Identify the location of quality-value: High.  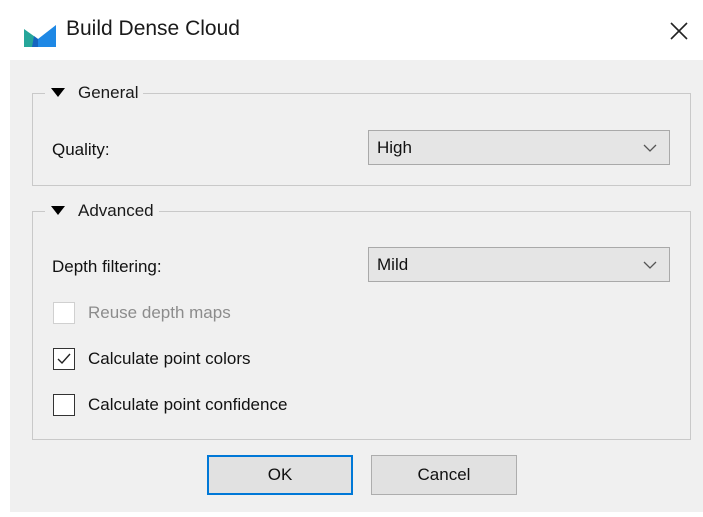
(394, 147).